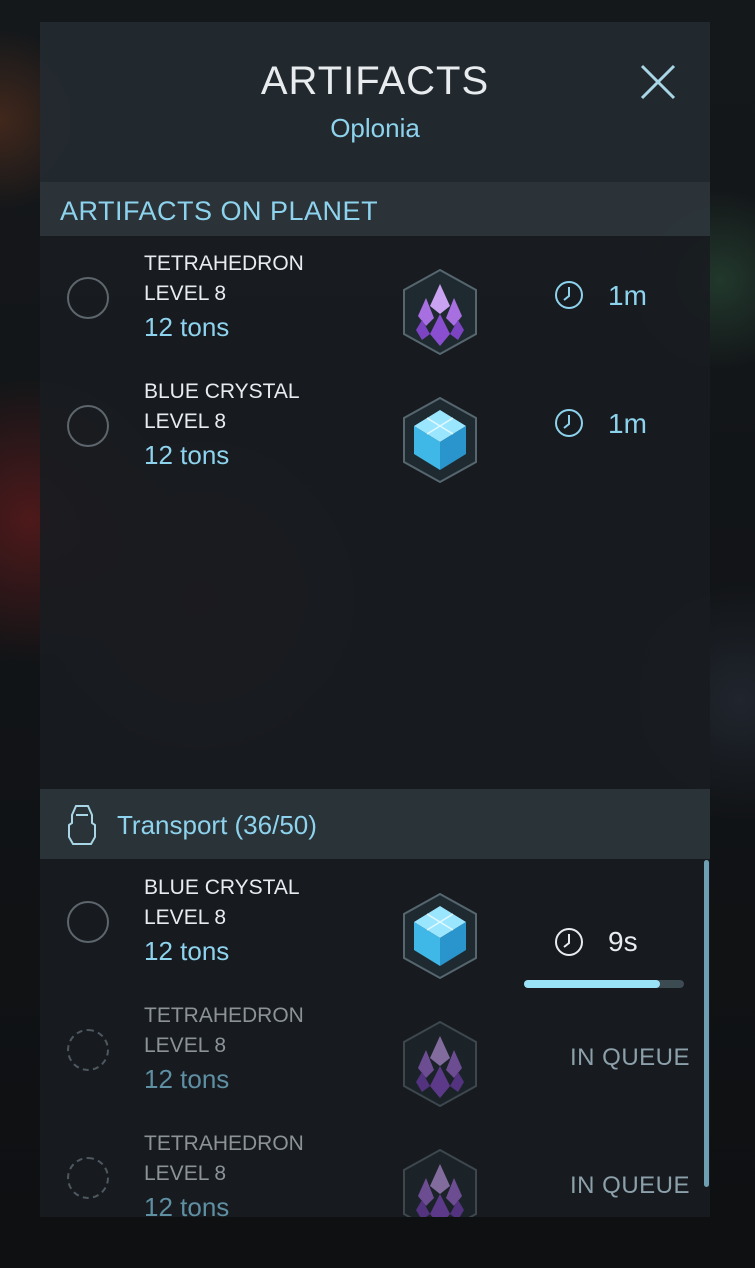  Describe the element at coordinates (592, 984) in the screenshot. I see `progress-fill` at that location.